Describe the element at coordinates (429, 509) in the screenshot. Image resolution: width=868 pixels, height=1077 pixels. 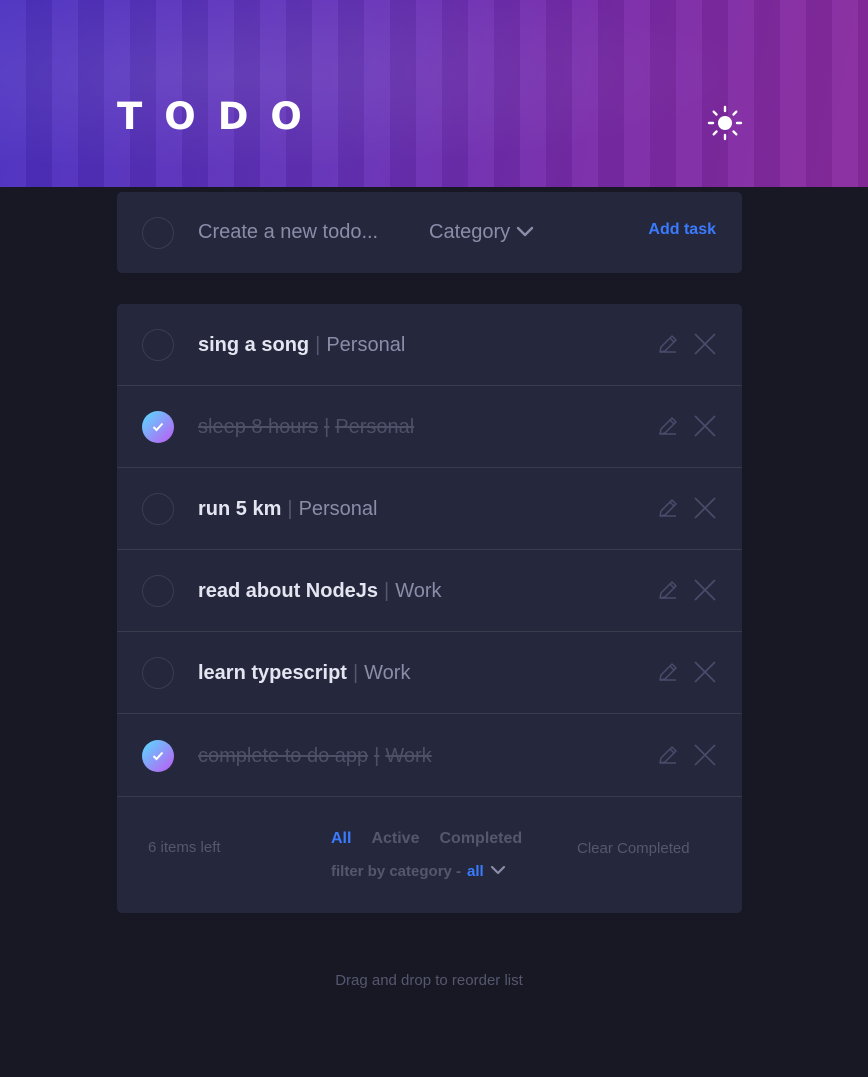
I see `todo-item: run 5 km | Personal` at that location.